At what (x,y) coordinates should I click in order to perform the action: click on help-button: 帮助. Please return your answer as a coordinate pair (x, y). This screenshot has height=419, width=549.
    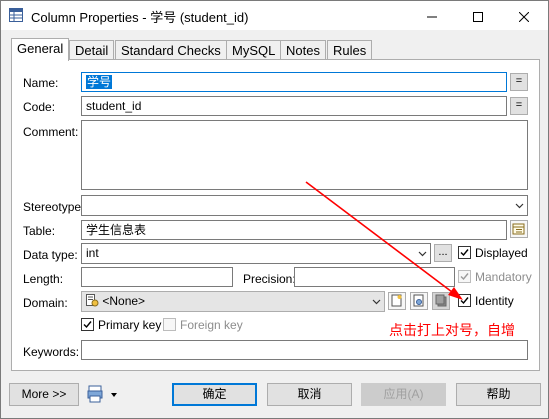
    Looking at the image, I should click on (498, 394).